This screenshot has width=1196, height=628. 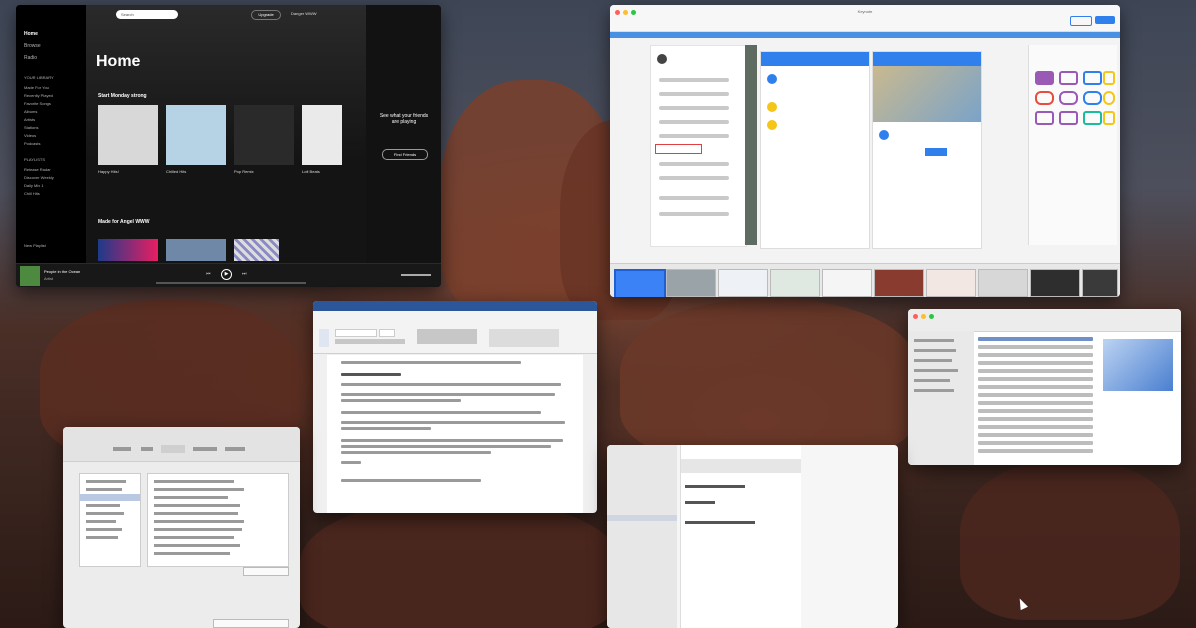 What do you see at coordinates (740, 536) in the screenshot?
I see `message-list` at bounding box center [740, 536].